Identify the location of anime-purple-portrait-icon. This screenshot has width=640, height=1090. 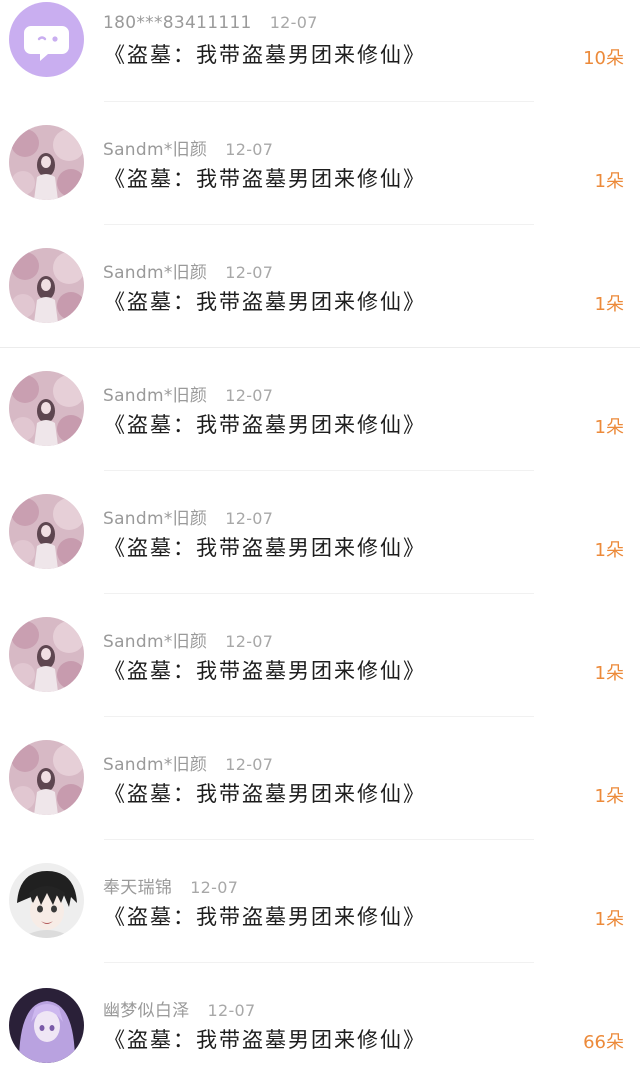
(46, 1025).